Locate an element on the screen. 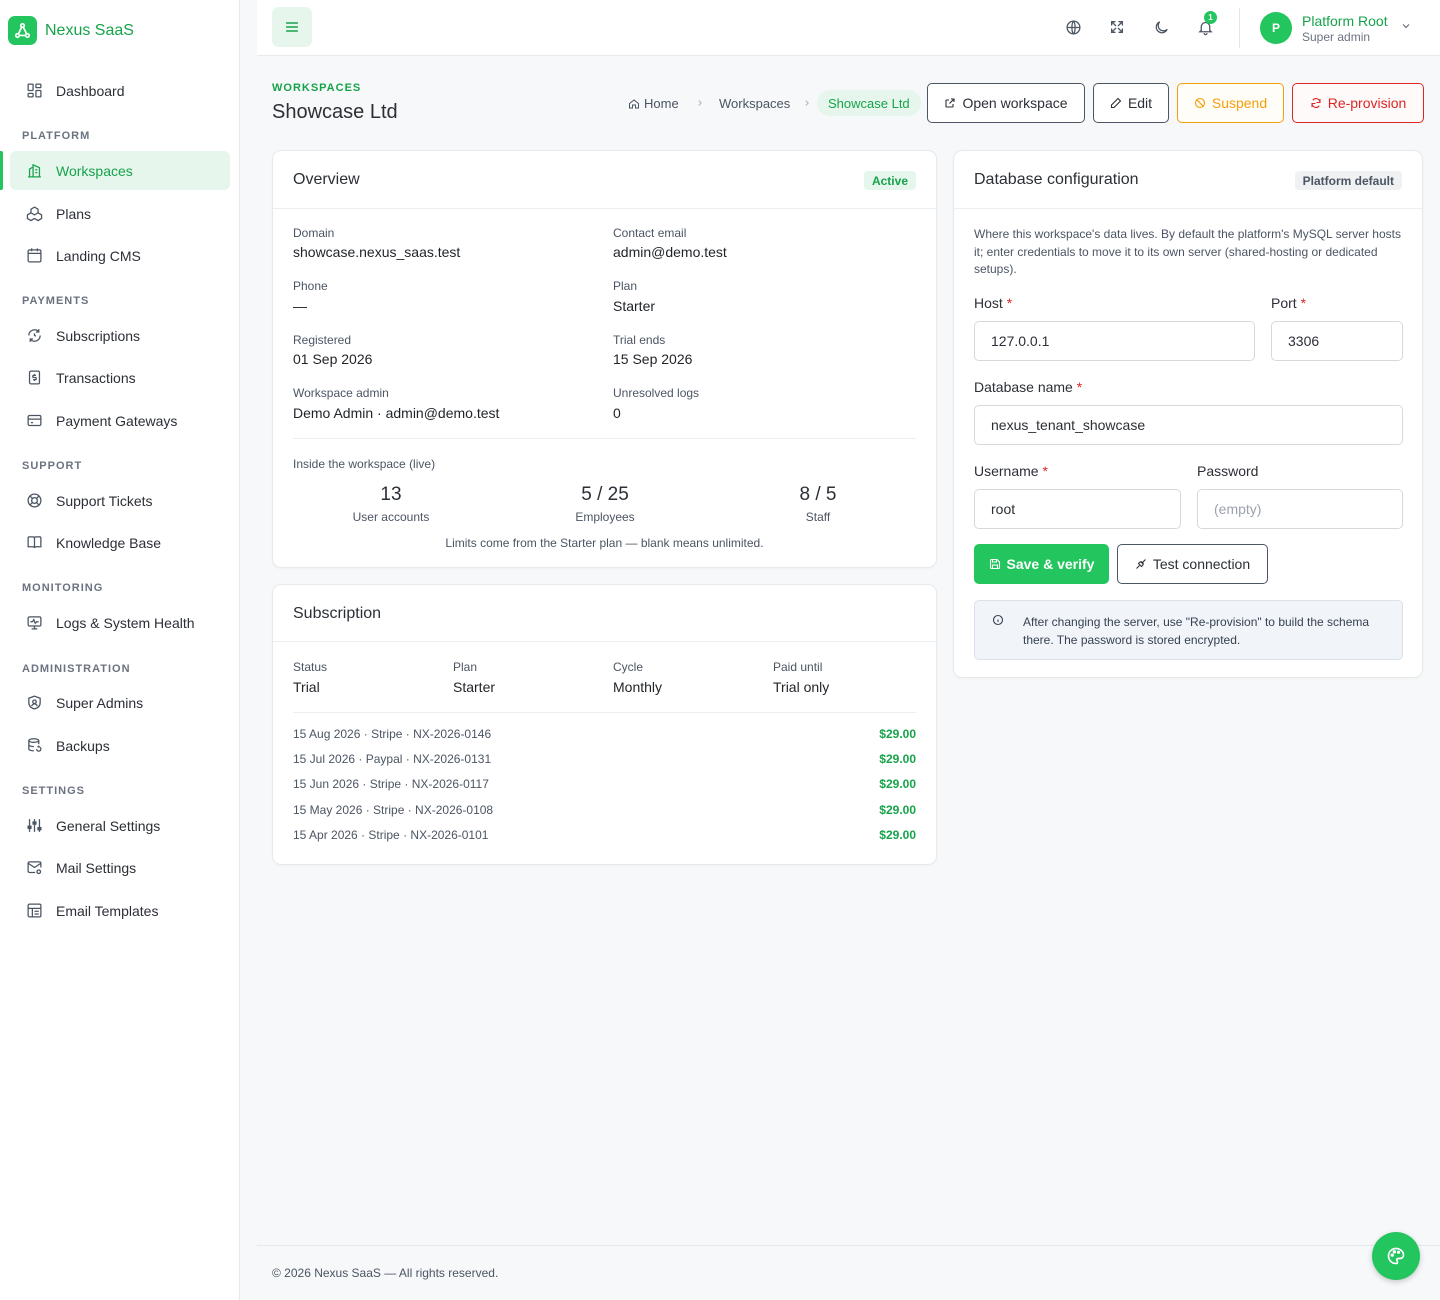 The height and width of the screenshot is (1300, 1440). sidebar-item-knowledge-base: Knowledge Base is located at coordinates (120, 542).